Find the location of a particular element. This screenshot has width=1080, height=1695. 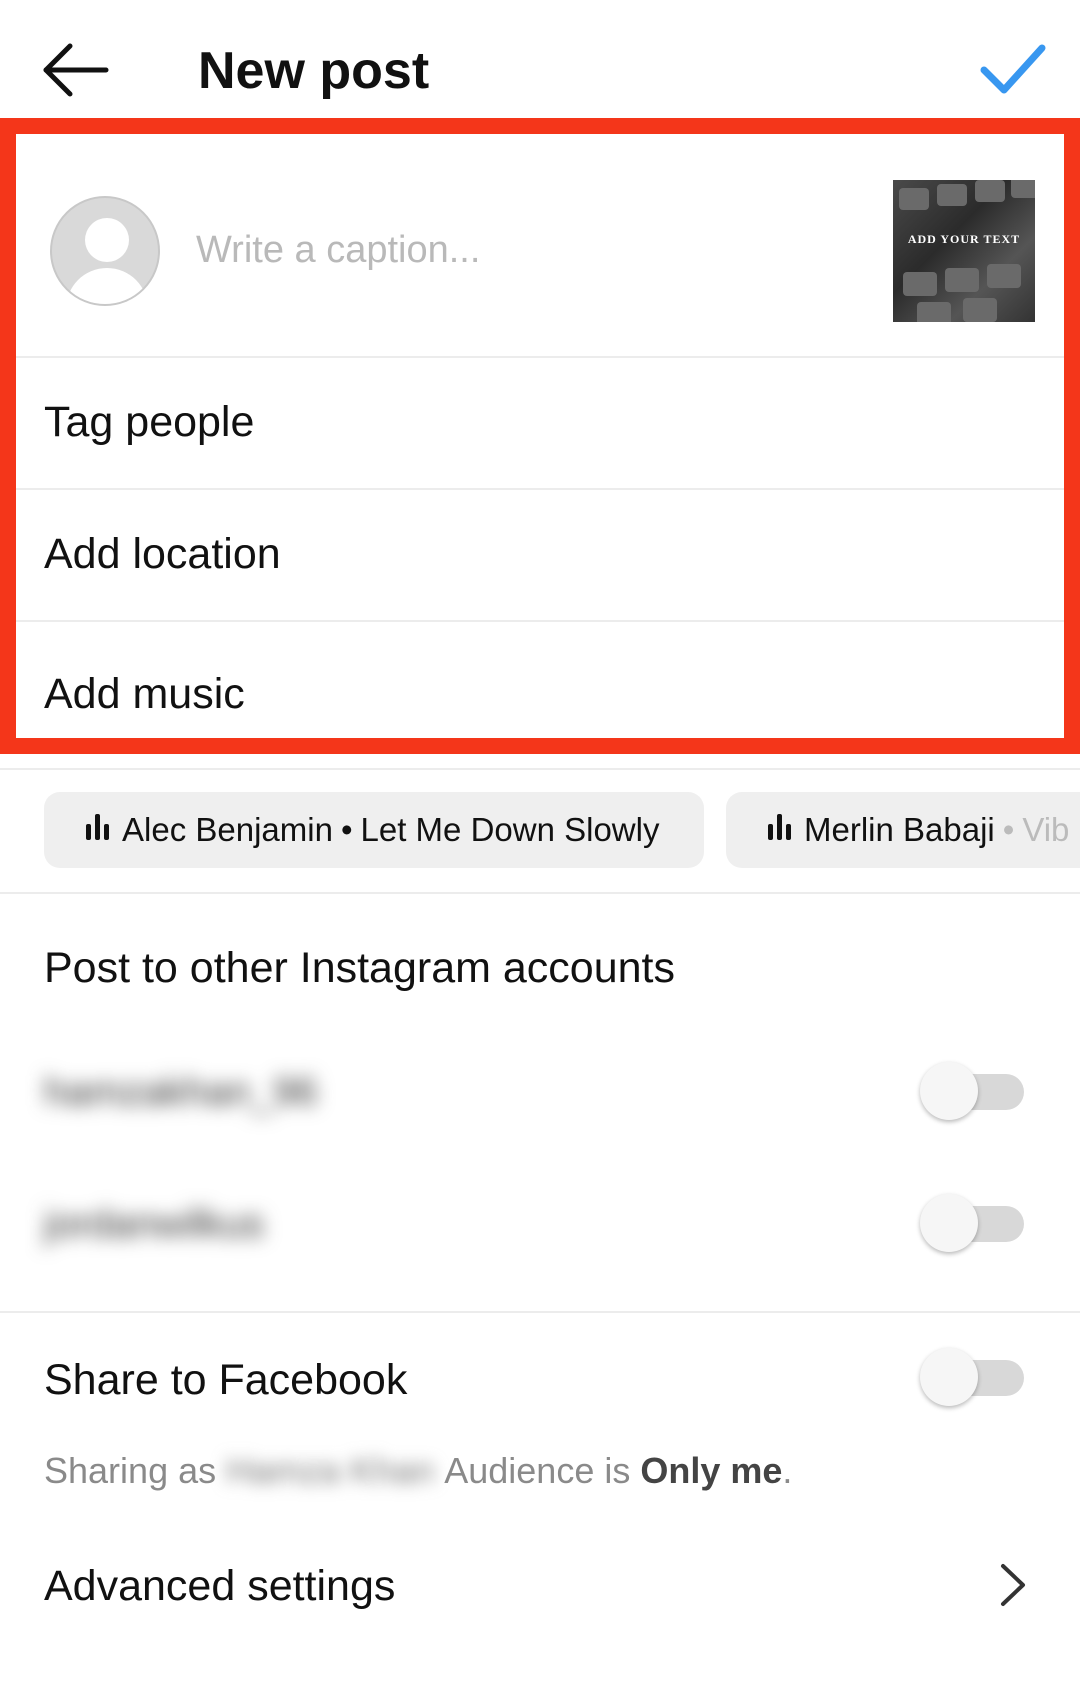

page-title: New post is located at coordinates (314, 71).